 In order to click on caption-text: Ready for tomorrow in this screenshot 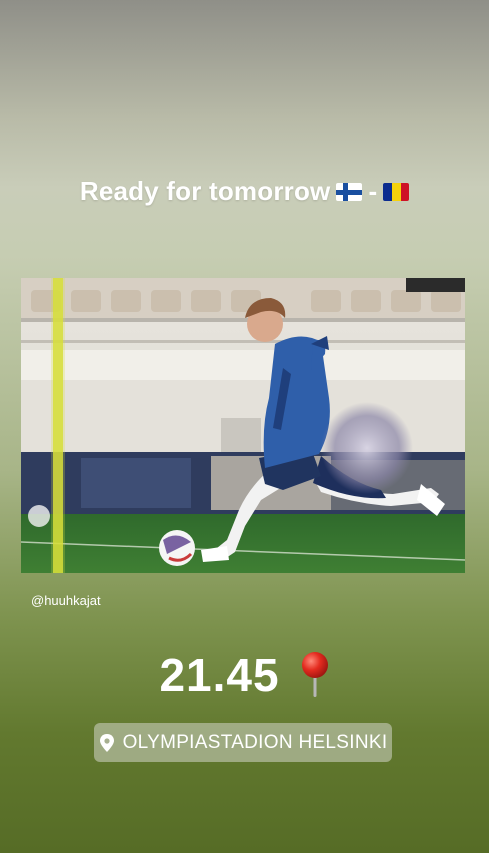, I will do `click(205, 191)`.